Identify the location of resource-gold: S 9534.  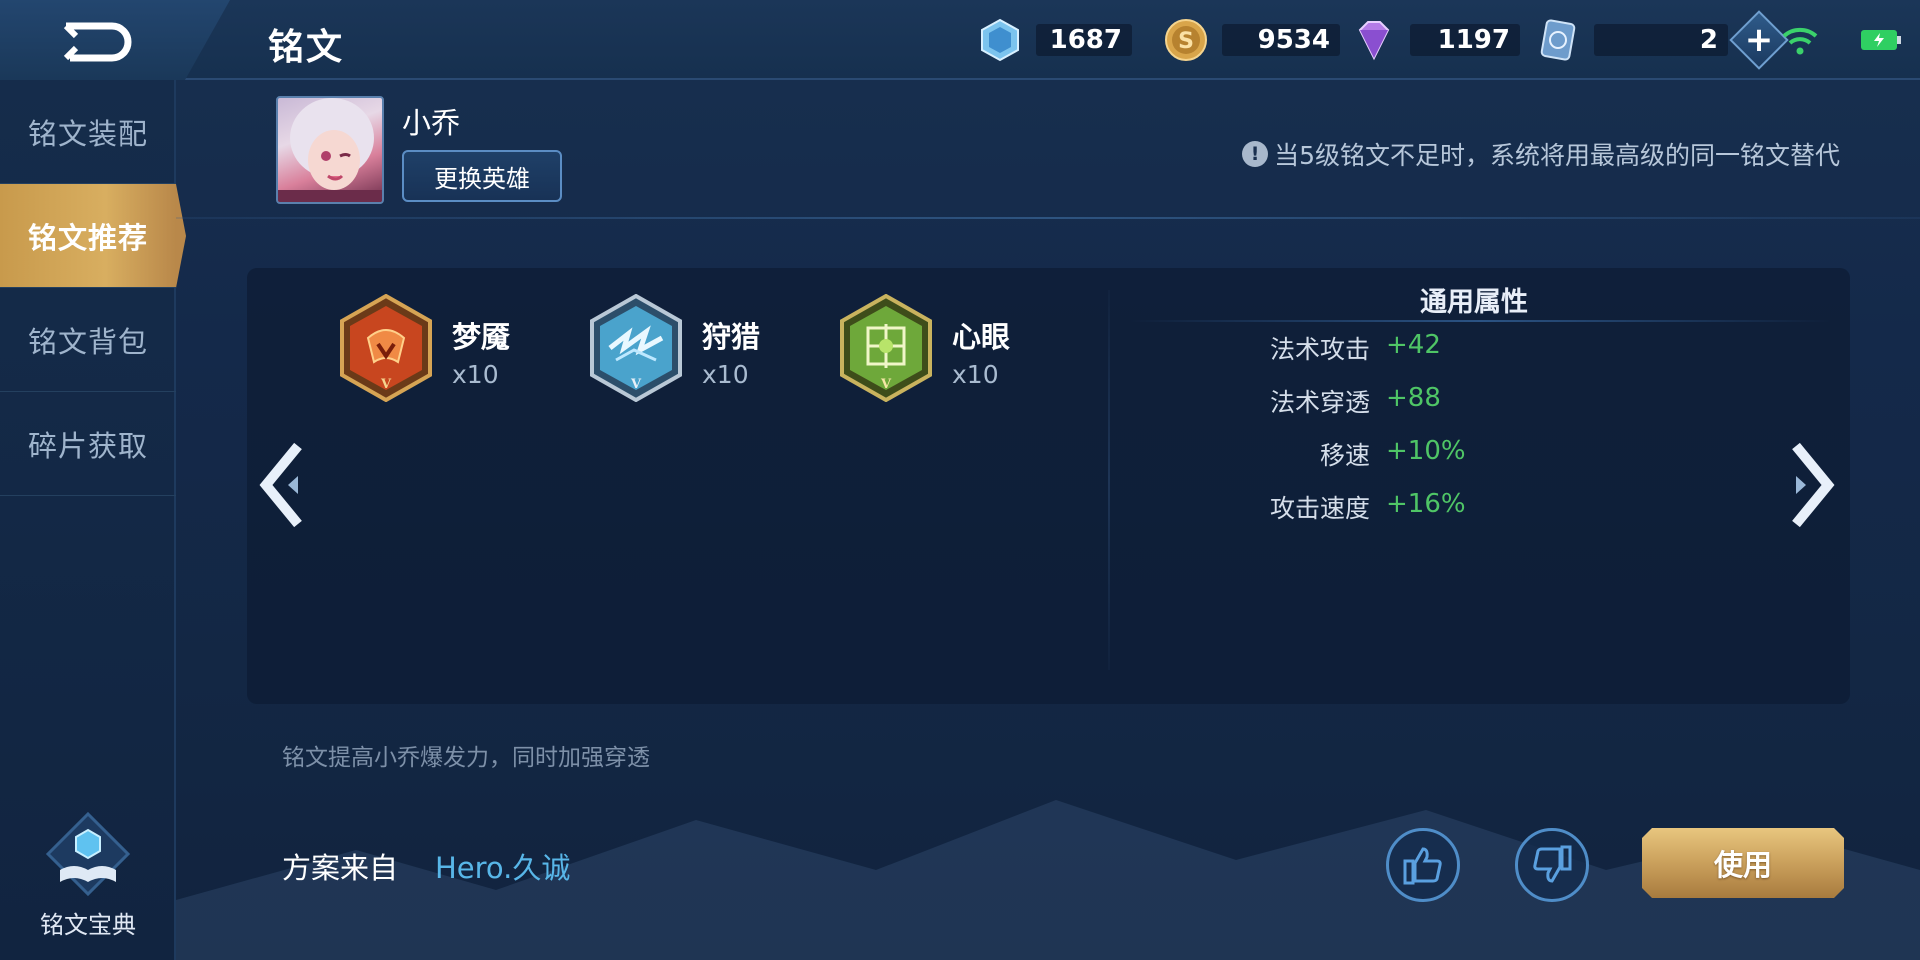
(1252, 40).